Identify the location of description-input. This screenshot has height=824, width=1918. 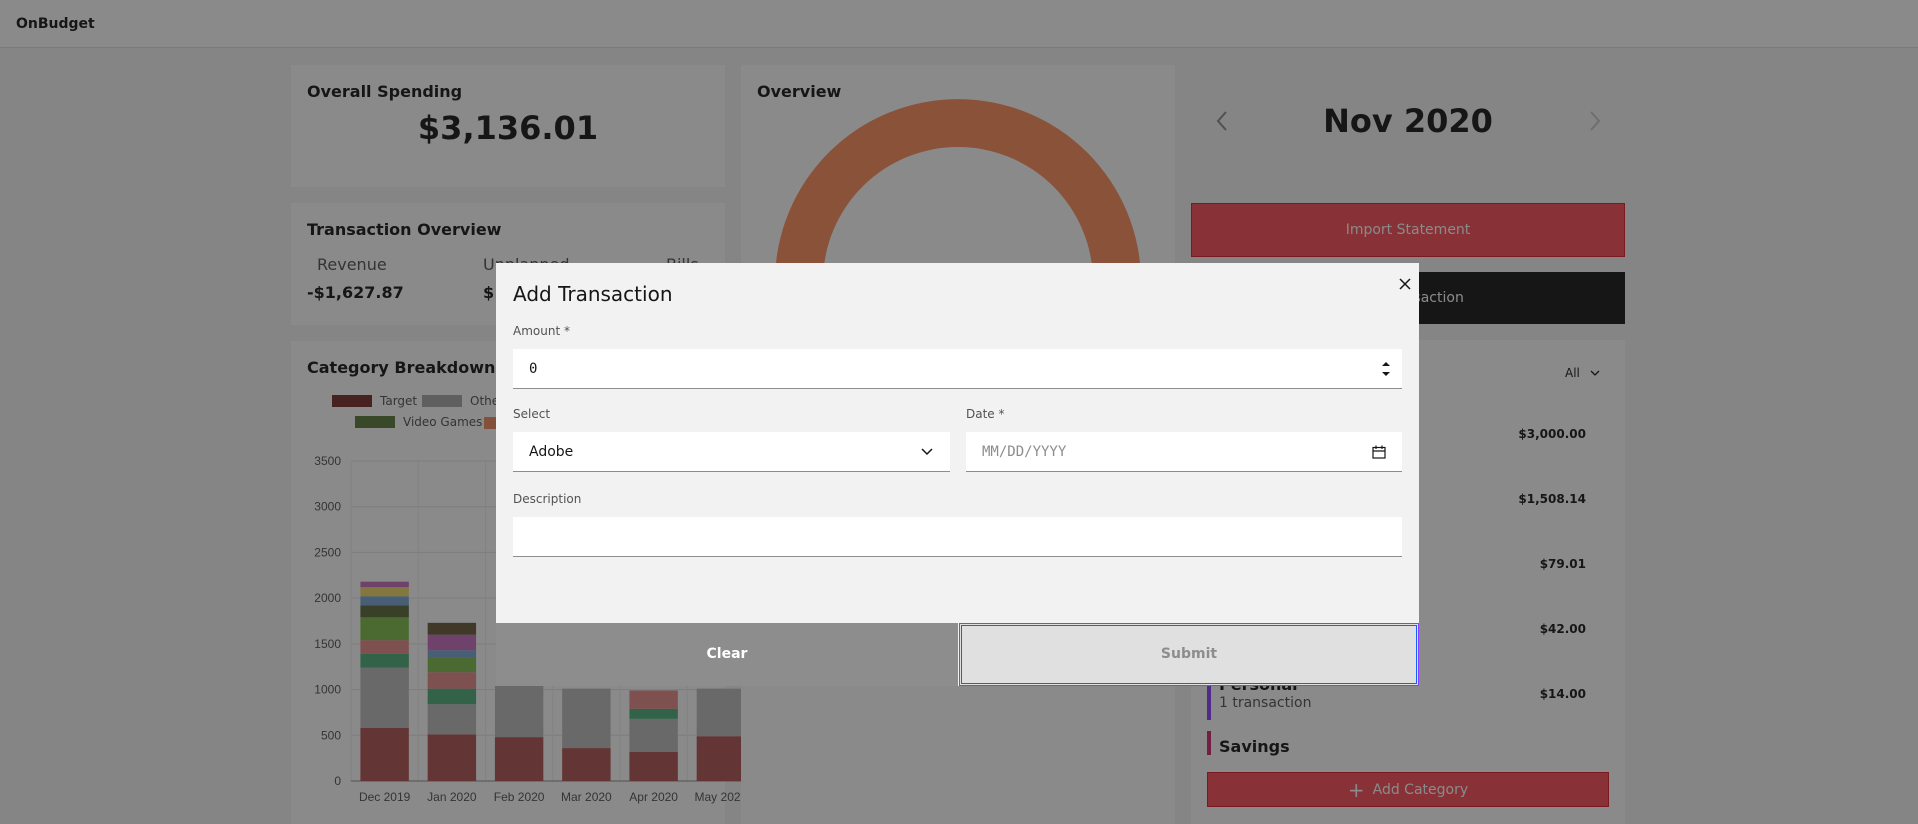
(957, 537).